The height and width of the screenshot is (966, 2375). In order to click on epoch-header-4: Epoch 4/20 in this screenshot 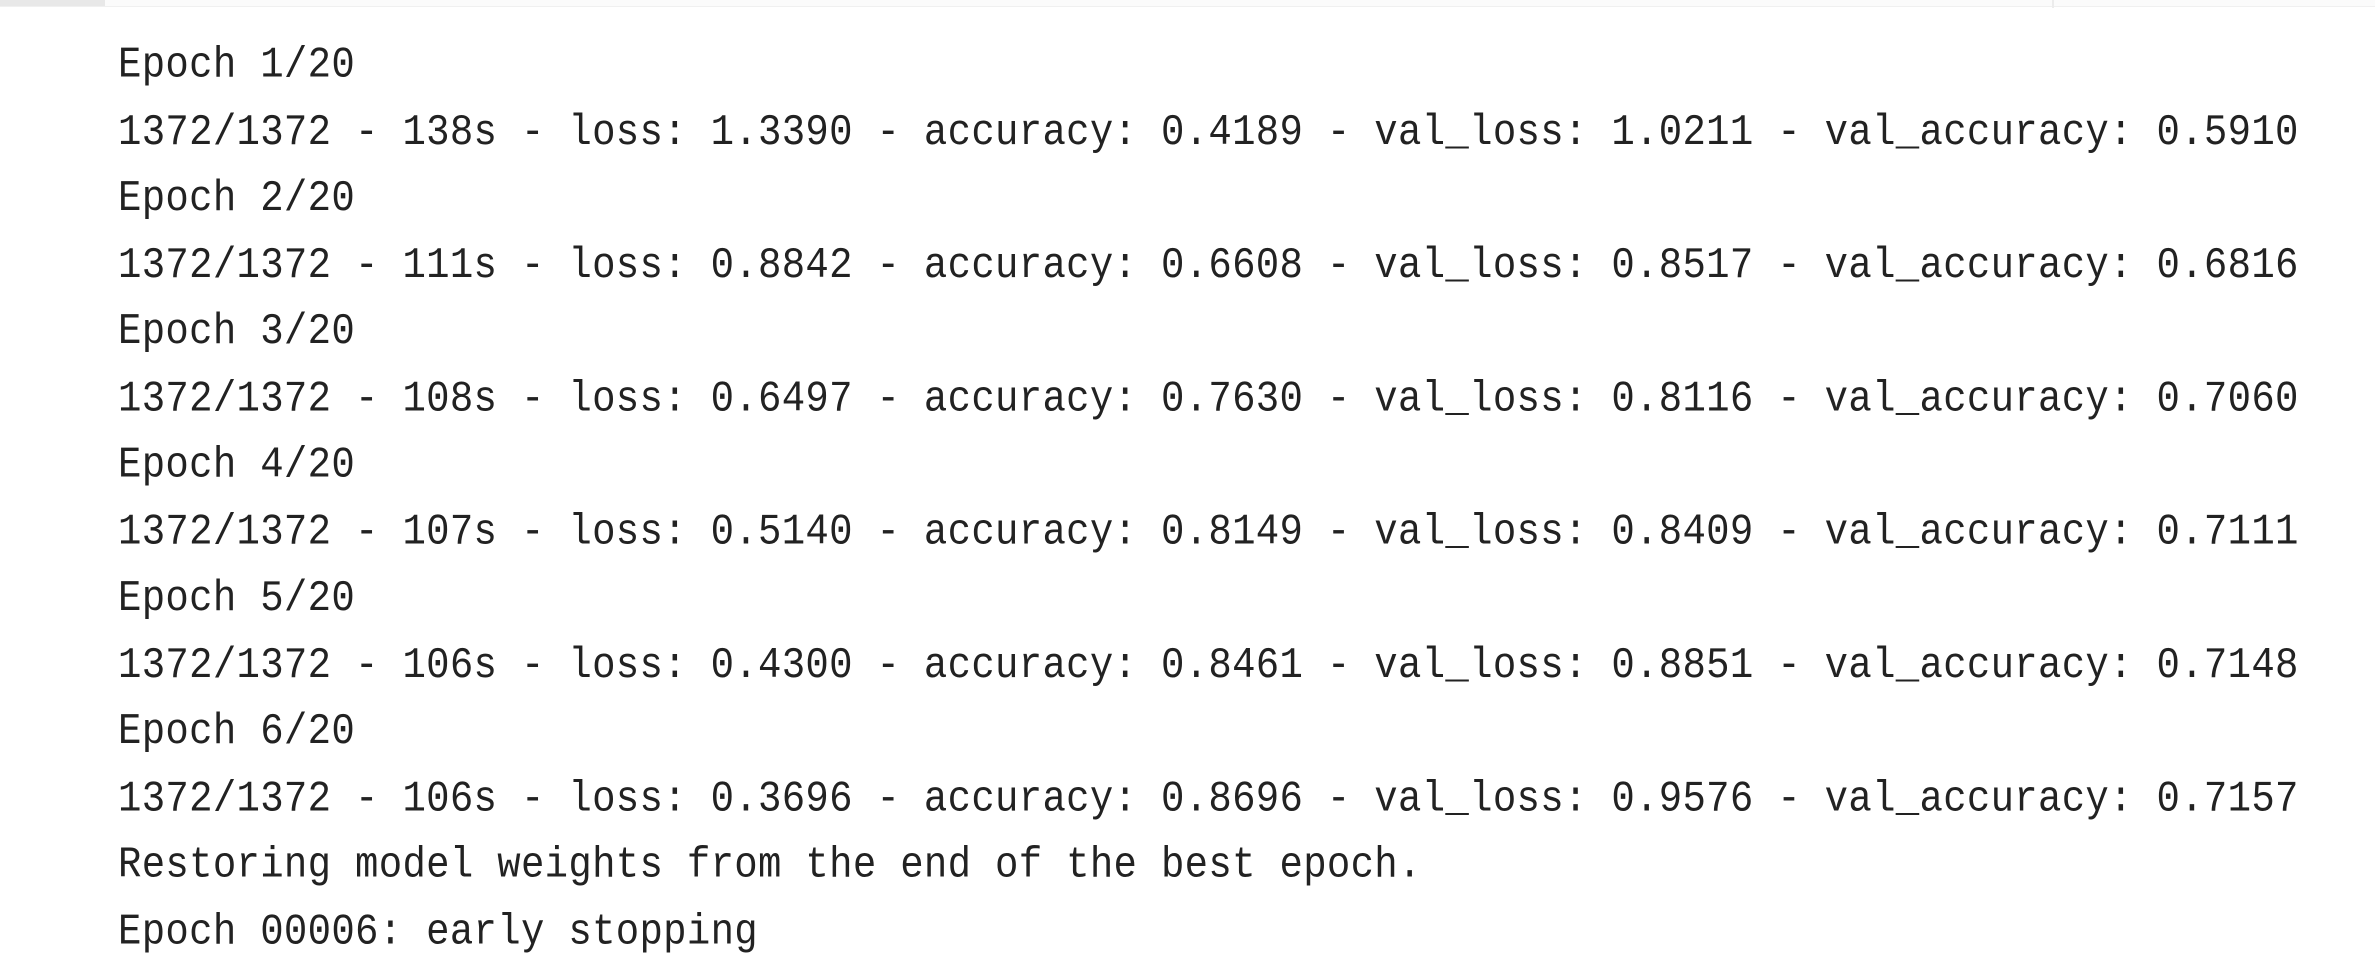, I will do `click(237, 465)`.